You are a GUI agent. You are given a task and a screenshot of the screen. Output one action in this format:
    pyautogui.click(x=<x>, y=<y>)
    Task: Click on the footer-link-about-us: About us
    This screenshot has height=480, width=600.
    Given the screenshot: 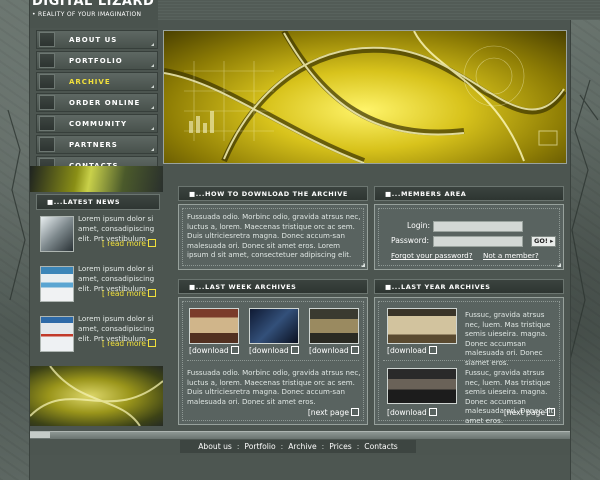 What is the action you would take?
    pyautogui.click(x=215, y=446)
    